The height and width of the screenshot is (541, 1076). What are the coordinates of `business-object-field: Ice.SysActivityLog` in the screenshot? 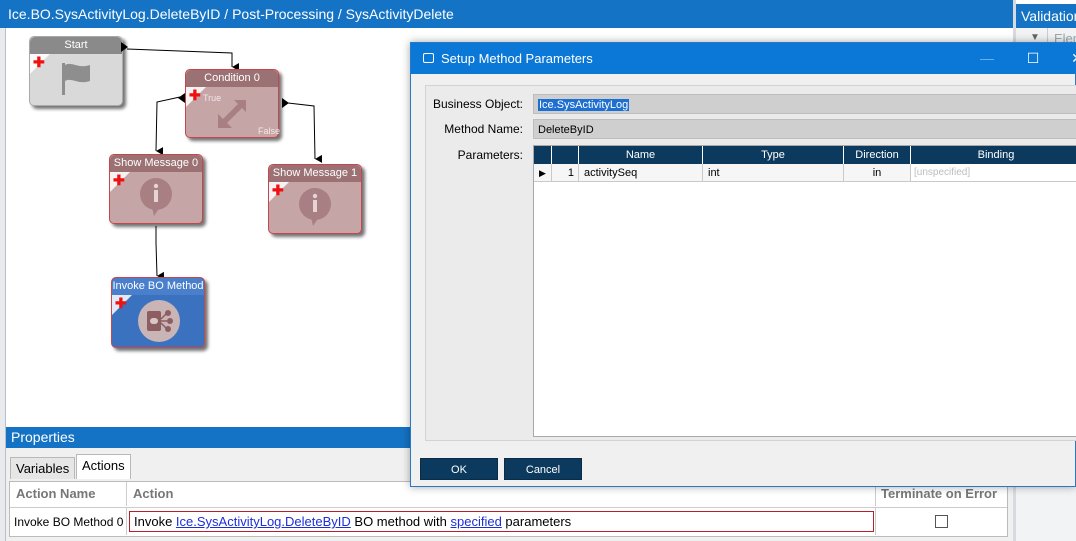 It's located at (804, 104).